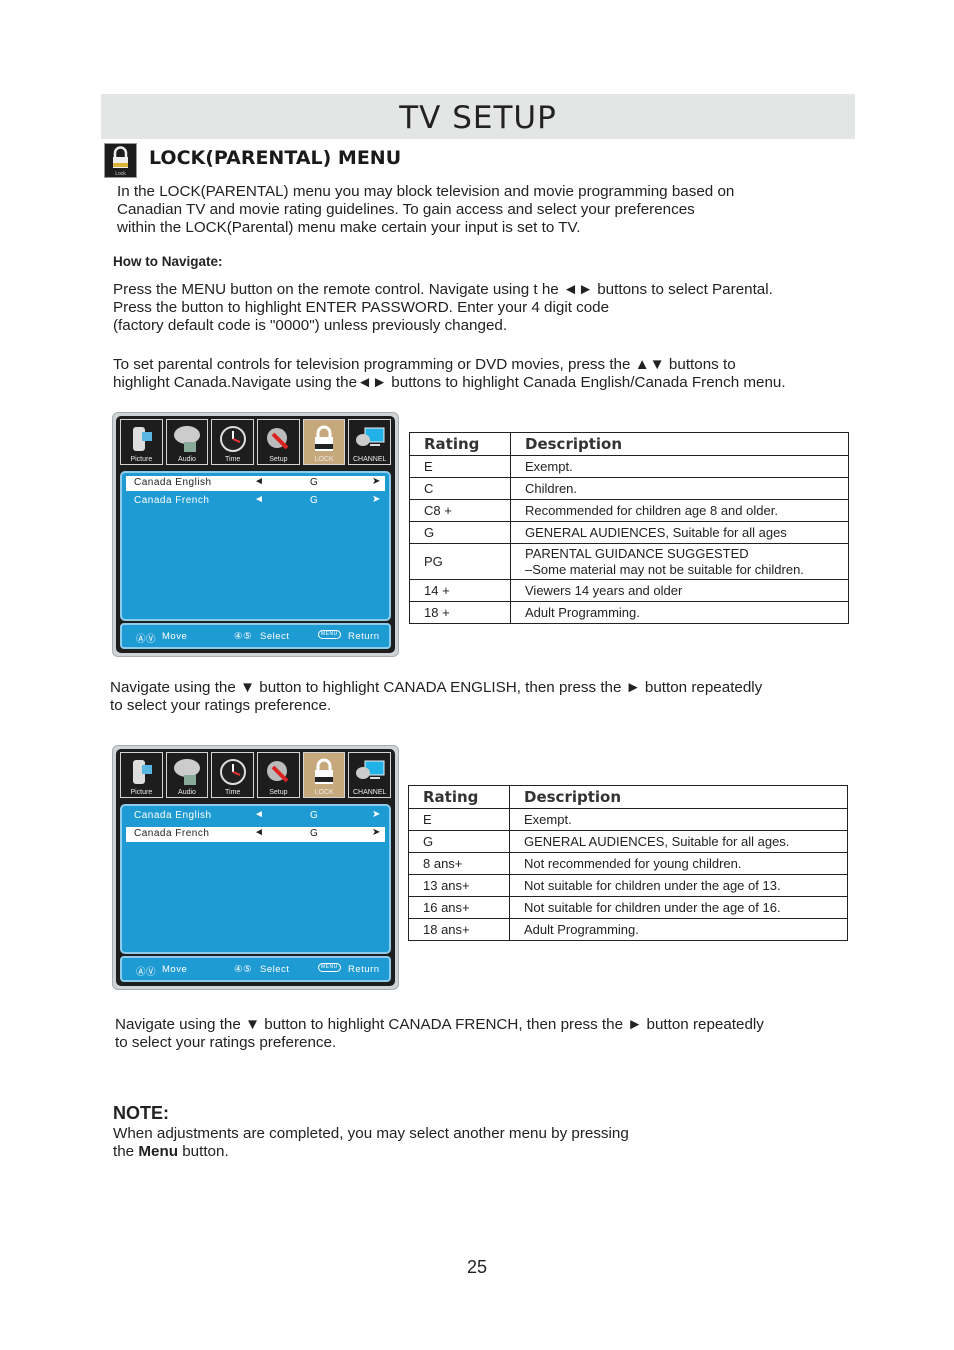  What do you see at coordinates (679, 488) in the screenshot?
I see `description-cell: Children.` at bounding box center [679, 488].